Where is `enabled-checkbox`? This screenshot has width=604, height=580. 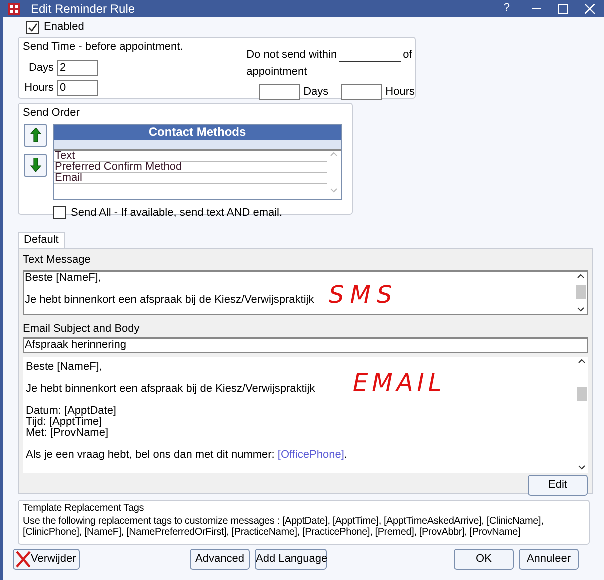
enabled-checkbox is located at coordinates (32, 27).